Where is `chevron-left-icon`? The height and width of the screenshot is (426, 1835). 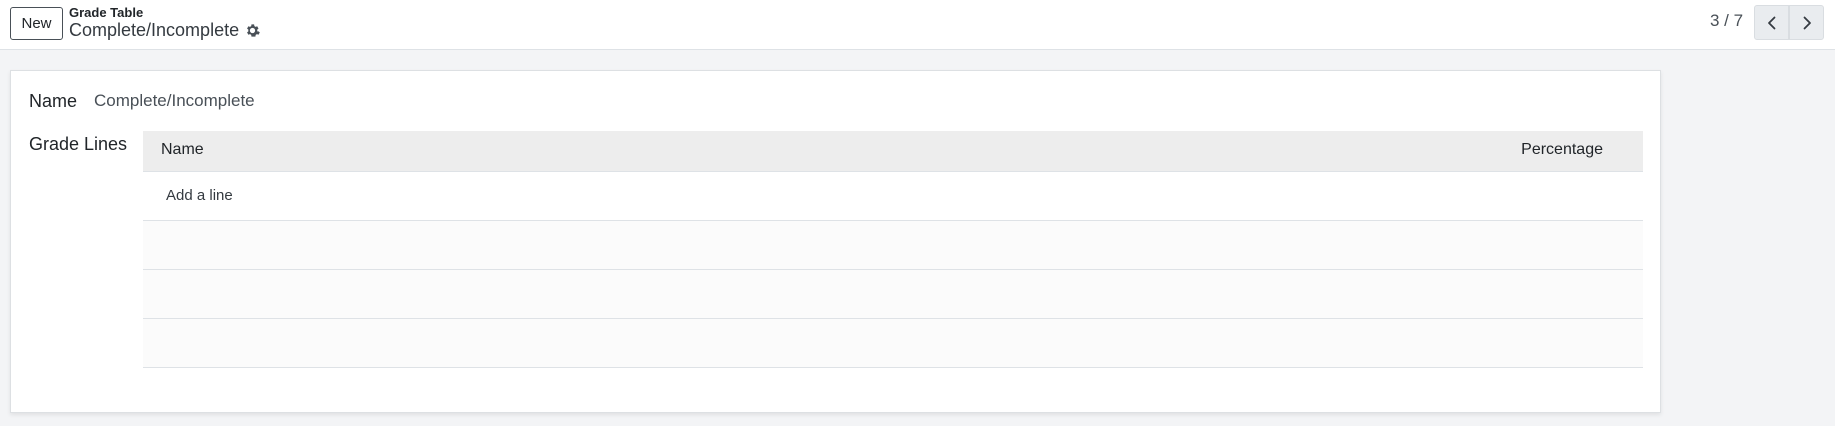 chevron-left-icon is located at coordinates (1771, 22).